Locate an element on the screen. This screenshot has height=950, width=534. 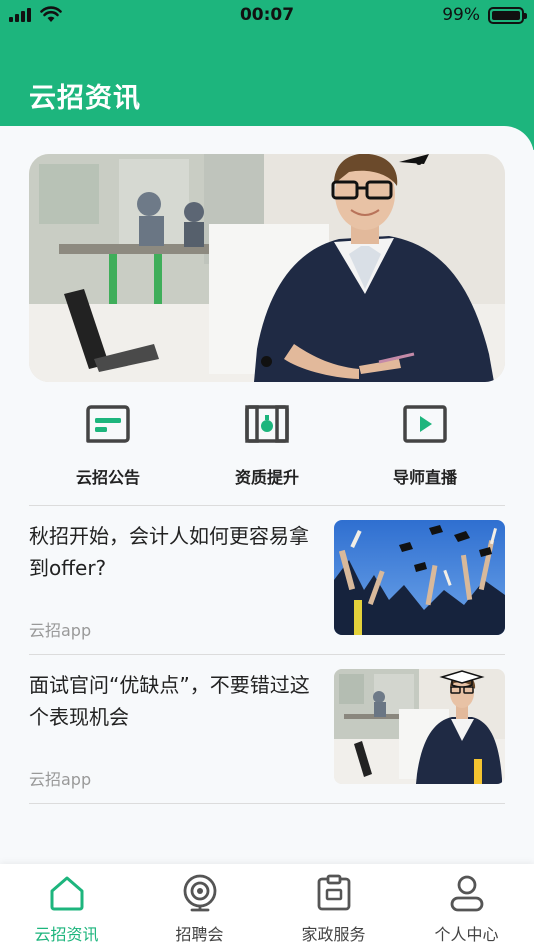
divider is located at coordinates (267, 803).